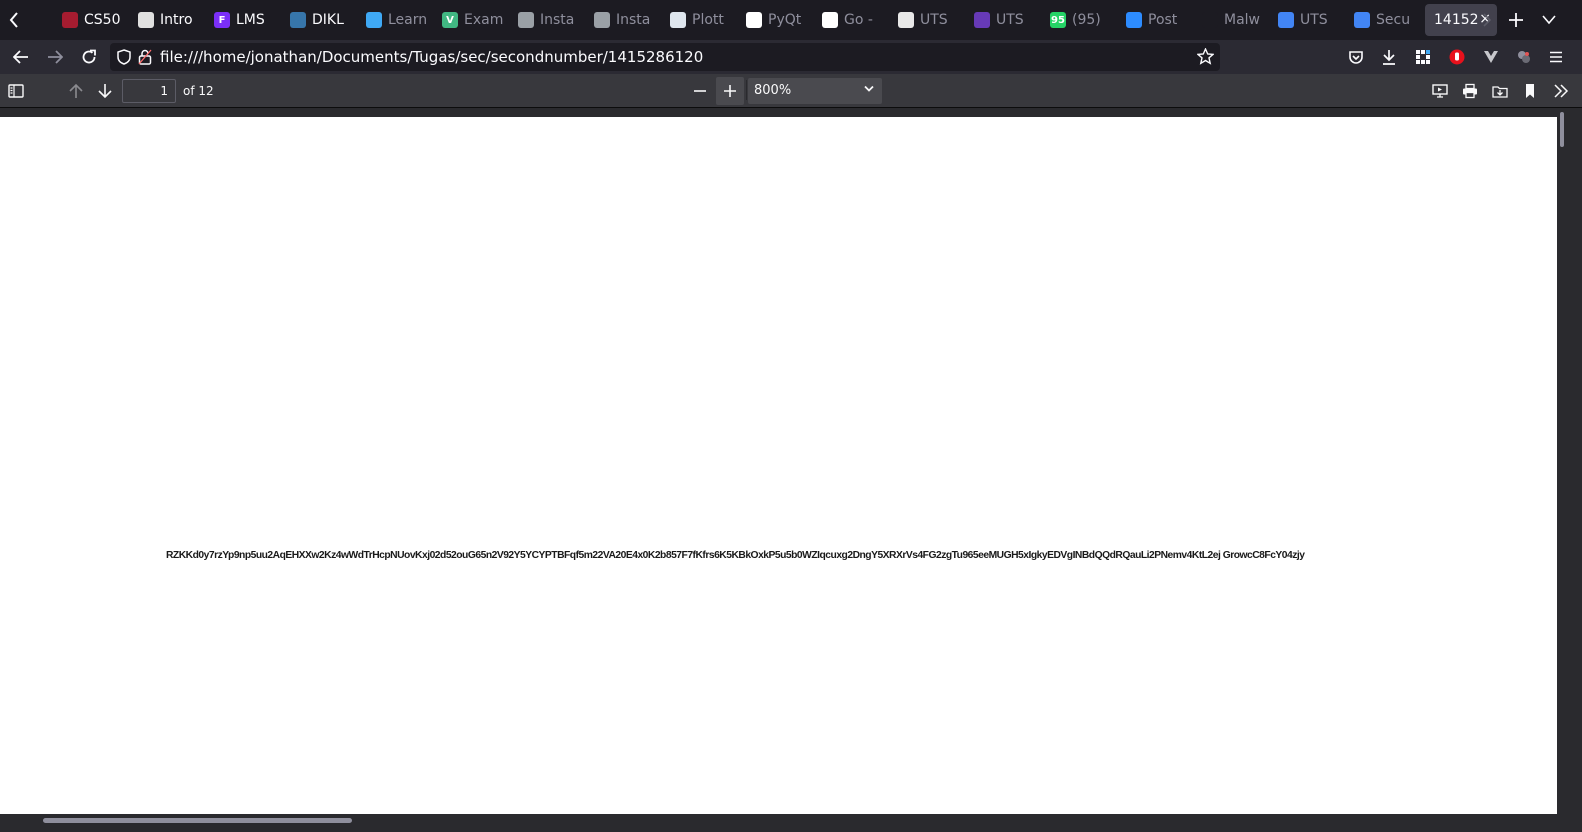 Image resolution: width=1582 pixels, height=832 pixels. I want to click on lms-logo-icon: F, so click(222, 20).